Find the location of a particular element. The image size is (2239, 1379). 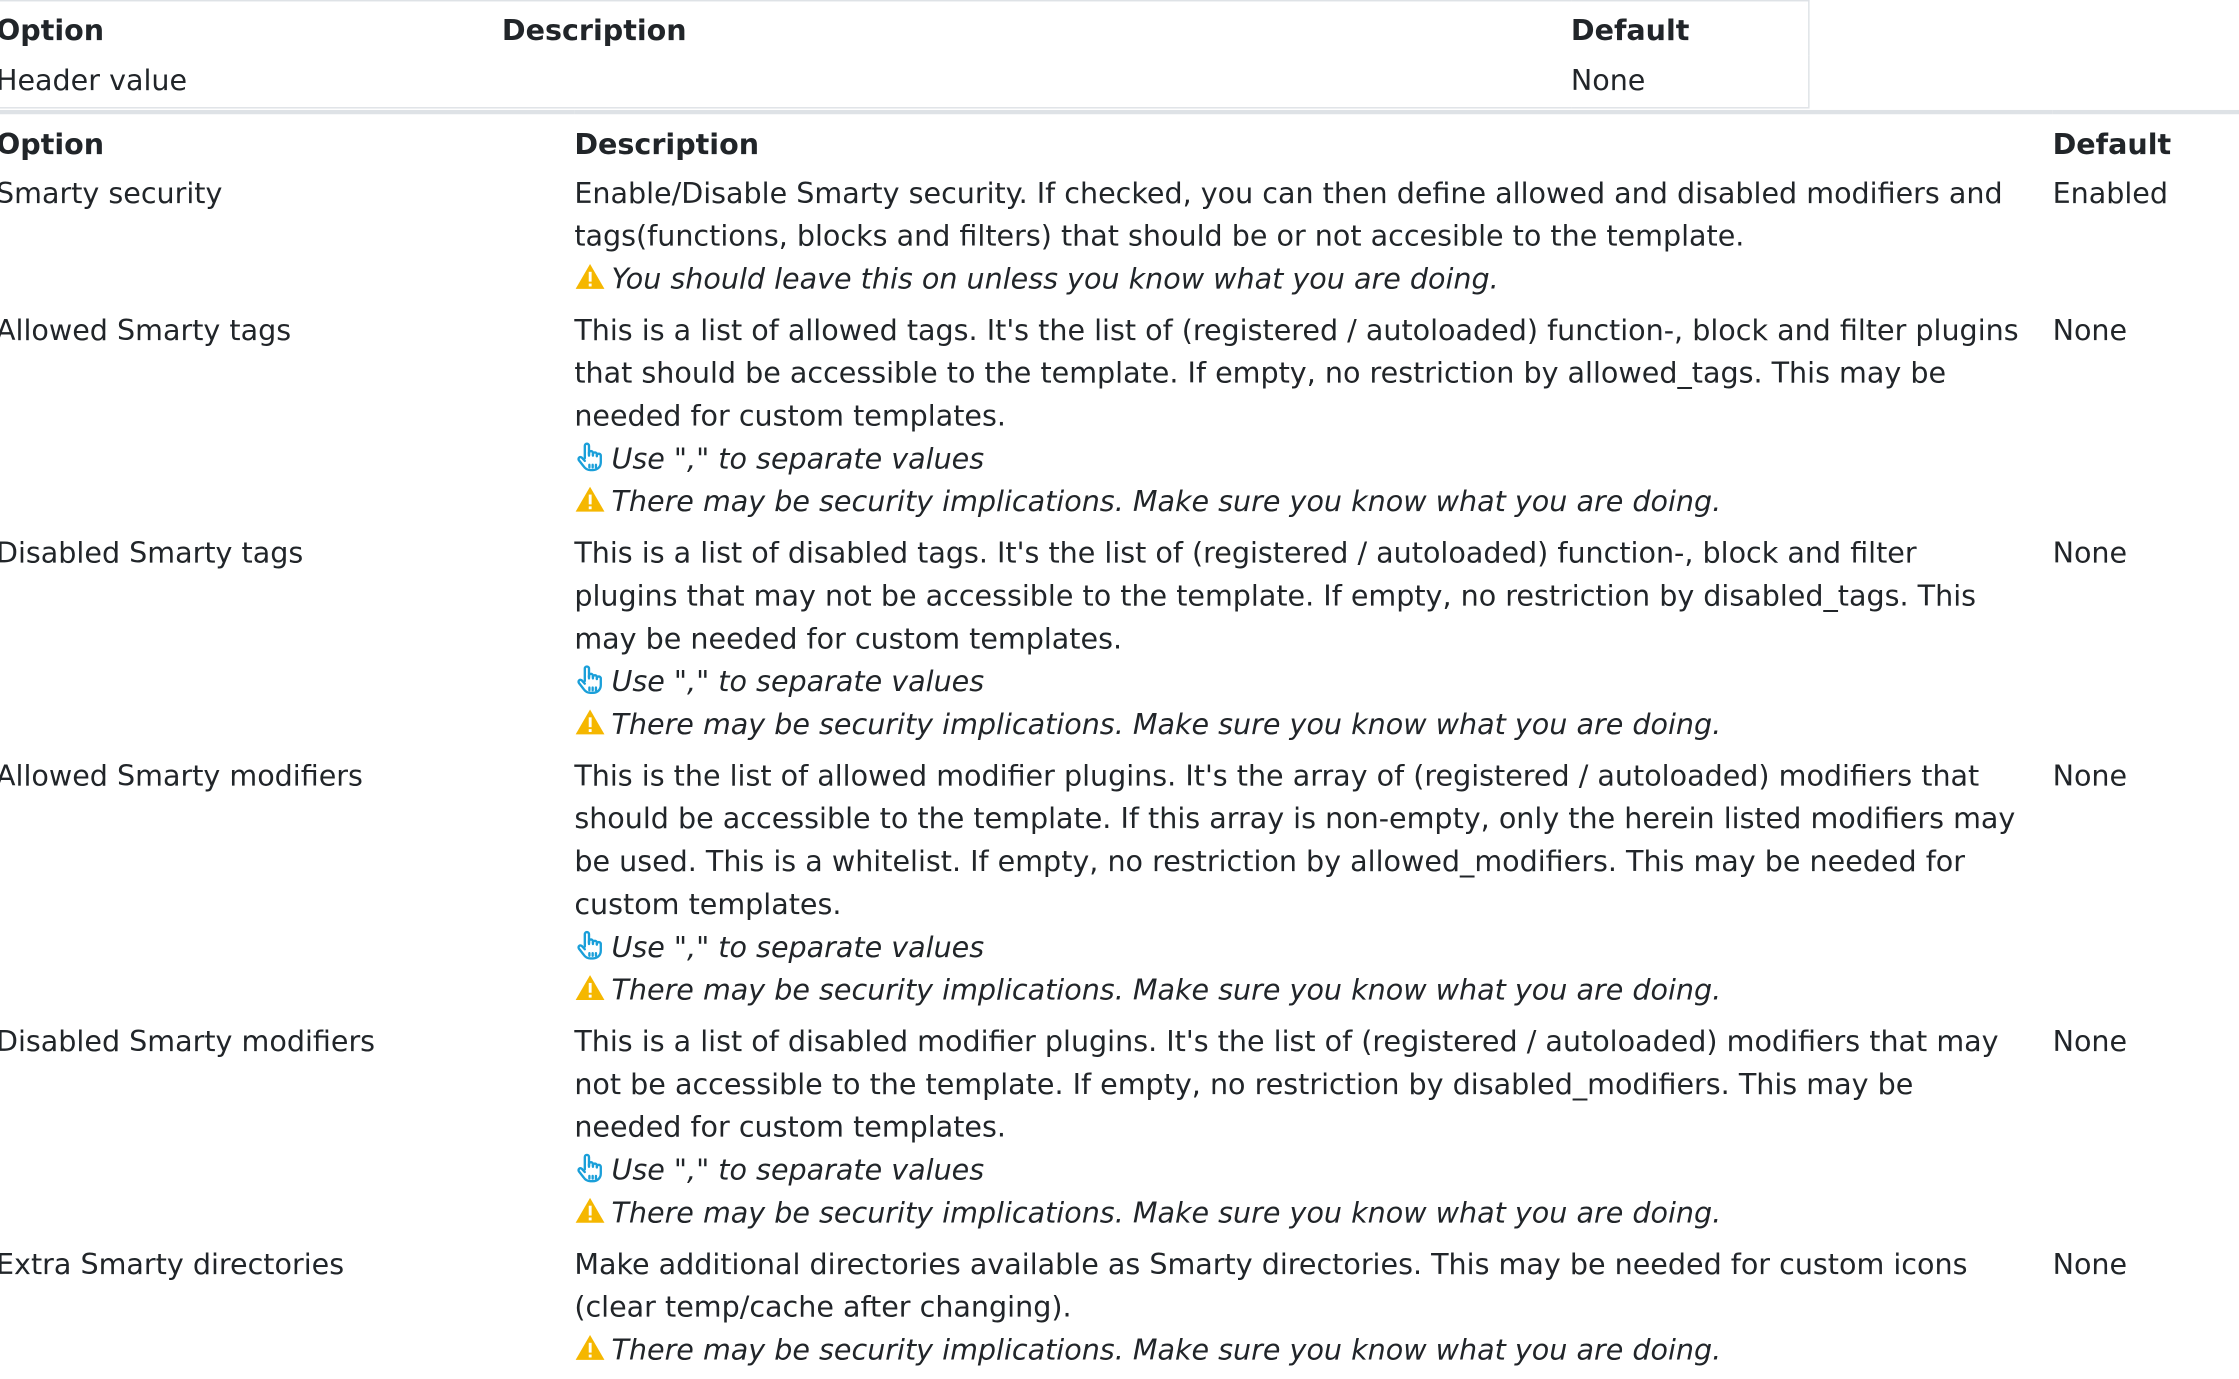

option-name: Allowed Smarty modifiers is located at coordinates (181, 775).